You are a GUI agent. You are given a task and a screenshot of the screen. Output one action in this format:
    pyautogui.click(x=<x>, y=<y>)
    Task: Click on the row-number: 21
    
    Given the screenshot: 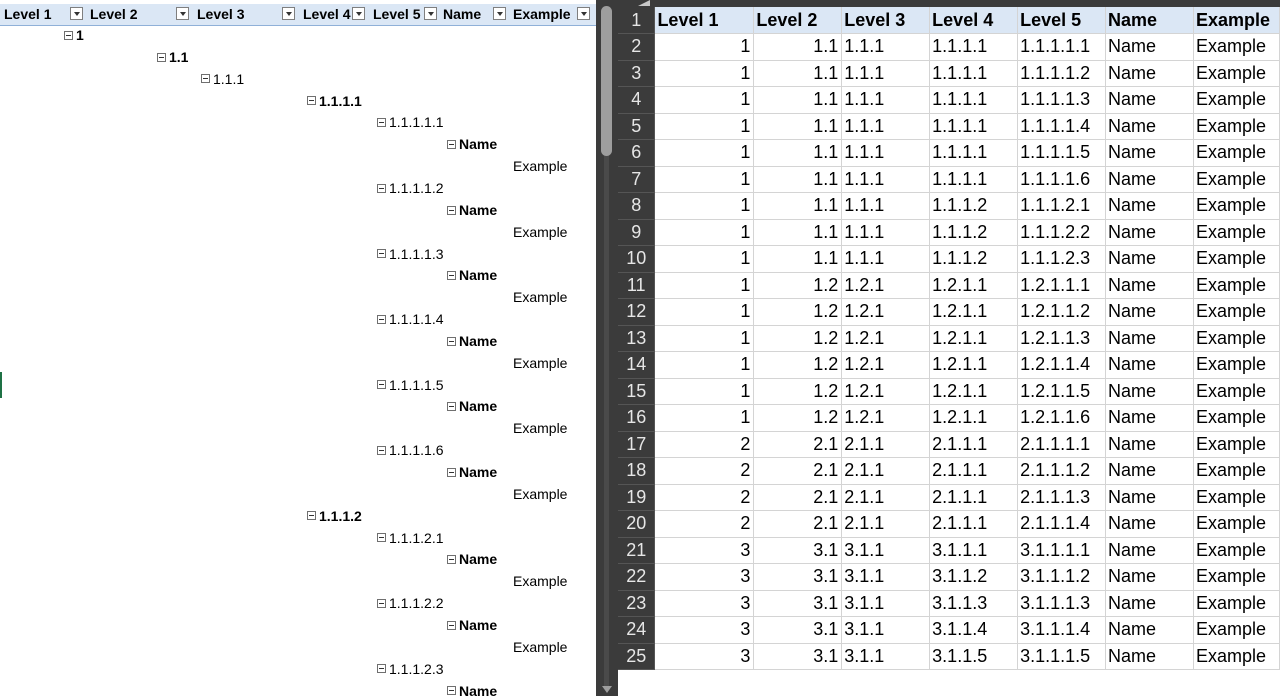 What is the action you would take?
    pyautogui.click(x=637, y=550)
    